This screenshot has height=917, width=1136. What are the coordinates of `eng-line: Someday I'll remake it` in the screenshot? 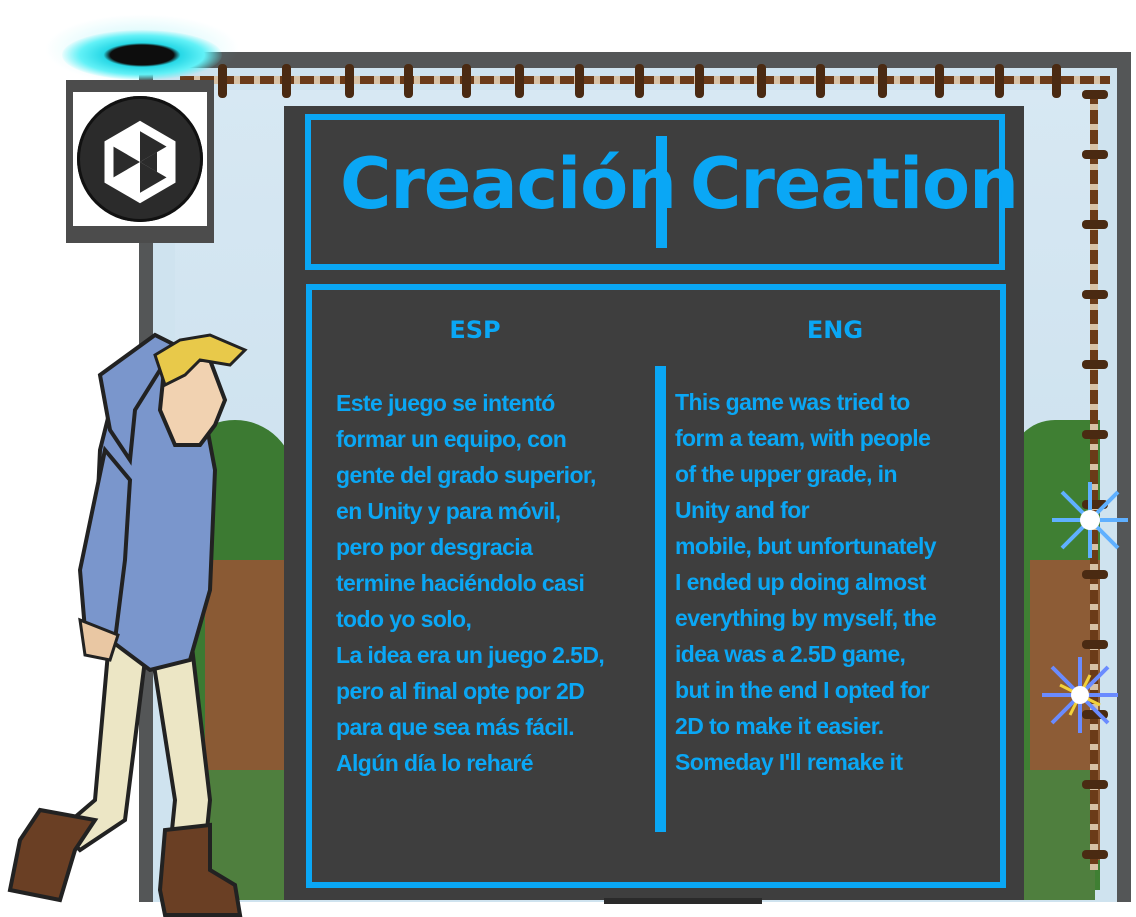 It's located at (789, 762).